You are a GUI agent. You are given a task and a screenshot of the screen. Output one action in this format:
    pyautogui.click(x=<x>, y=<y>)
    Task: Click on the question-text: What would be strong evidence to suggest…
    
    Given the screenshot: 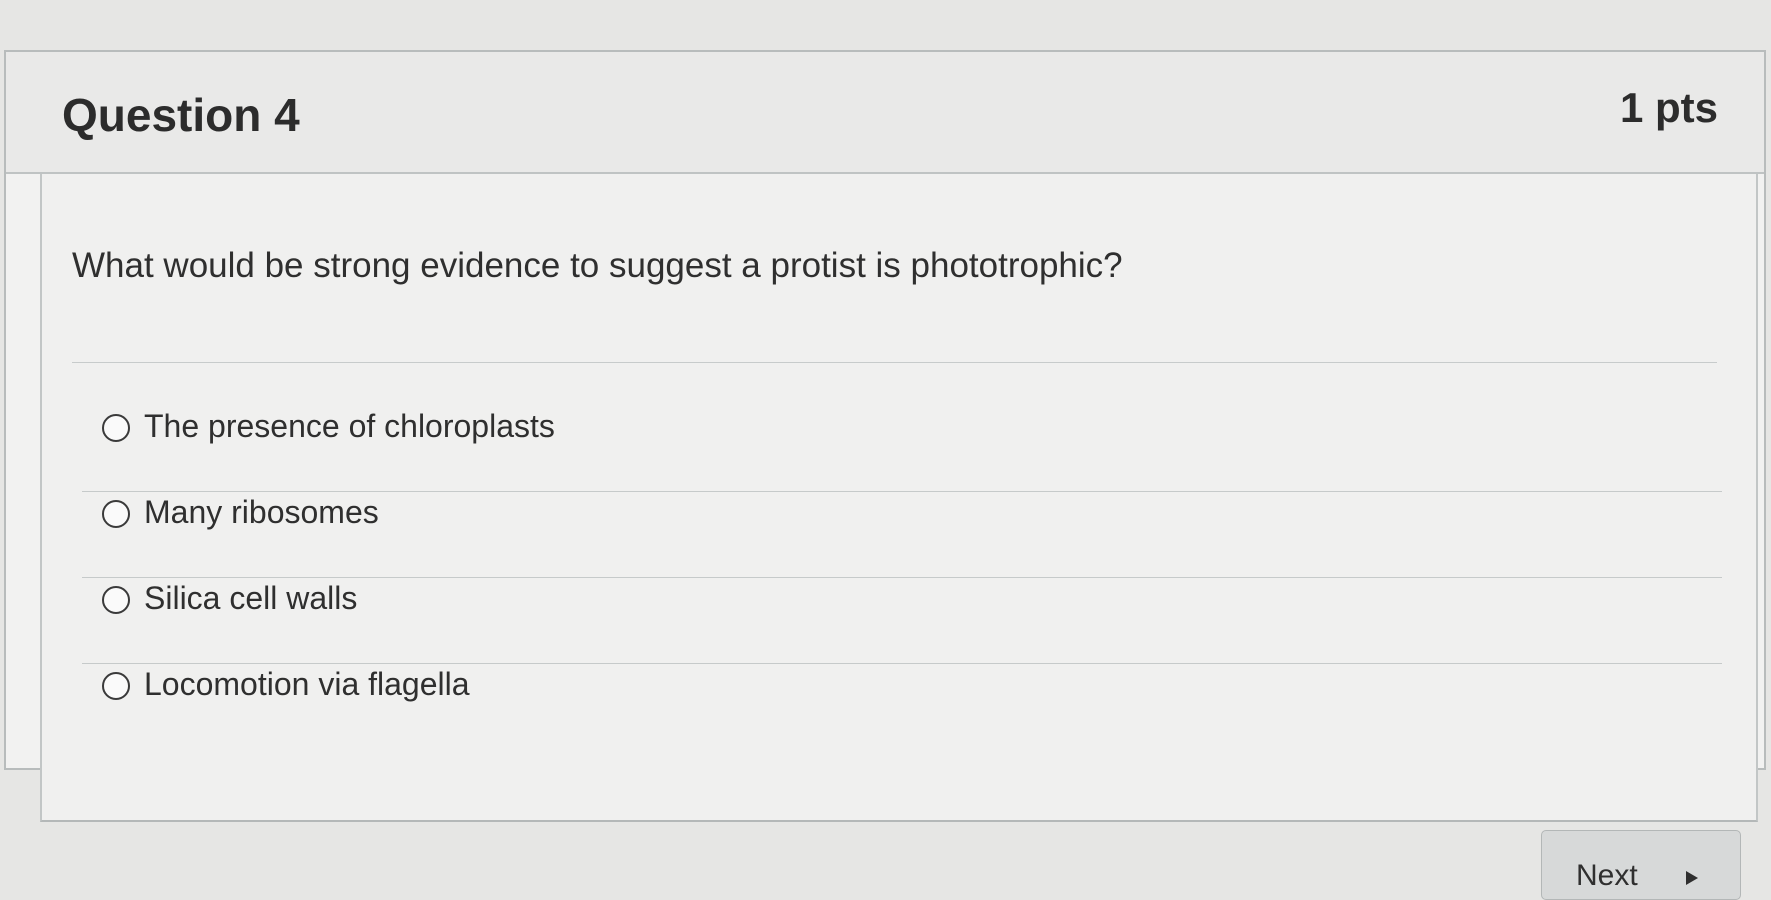 What is the action you would take?
    pyautogui.click(x=597, y=265)
    